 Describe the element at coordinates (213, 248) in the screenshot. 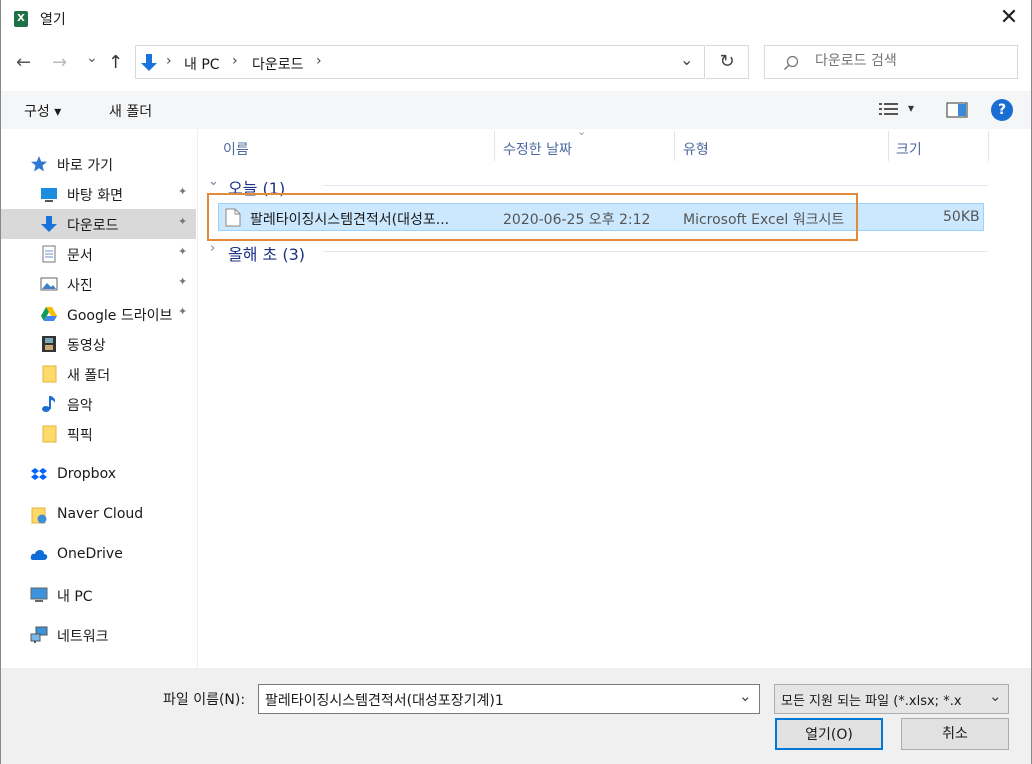

I see `group-collapsed-chevron-icon: ›` at that location.